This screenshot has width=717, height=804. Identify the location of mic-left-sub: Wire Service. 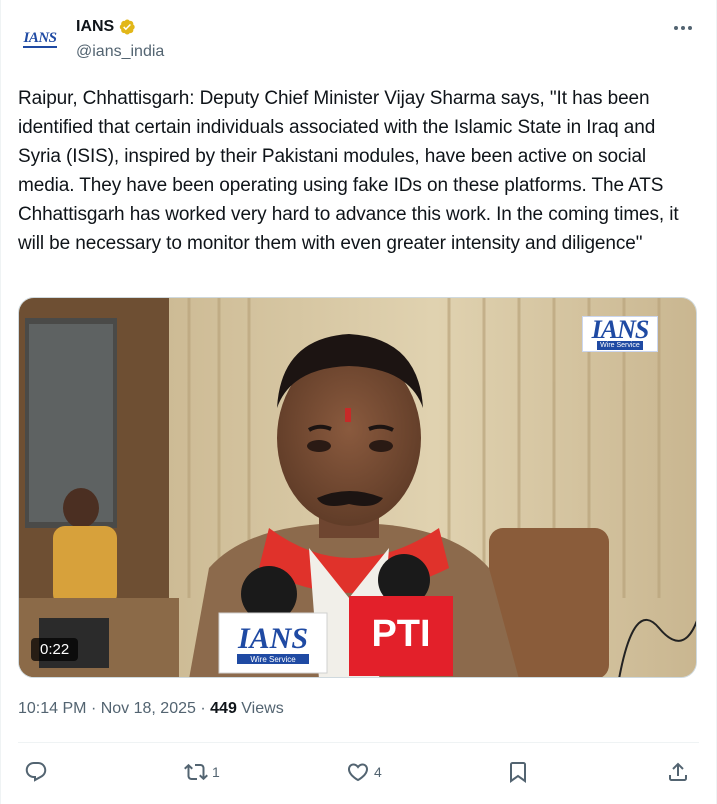
(273, 659).